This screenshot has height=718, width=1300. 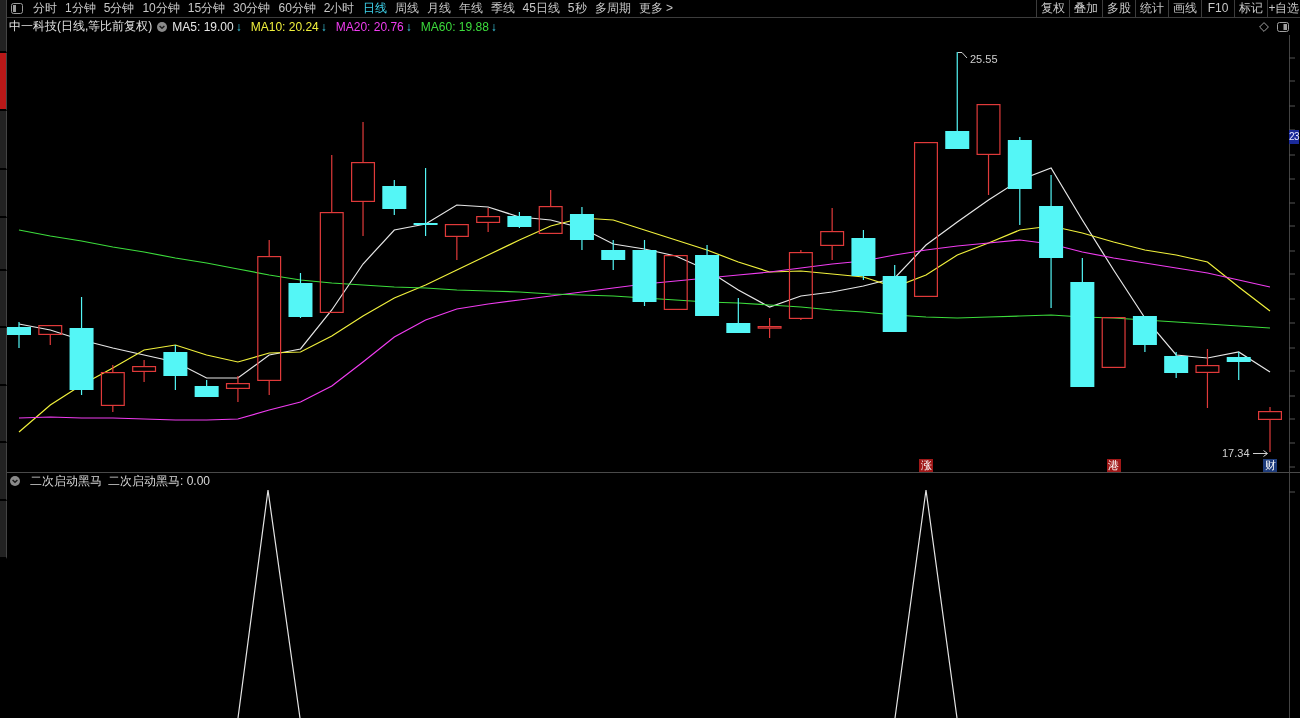 What do you see at coordinates (454, 26) in the screenshot?
I see `moving-average-value: MA60: 19.88` at bounding box center [454, 26].